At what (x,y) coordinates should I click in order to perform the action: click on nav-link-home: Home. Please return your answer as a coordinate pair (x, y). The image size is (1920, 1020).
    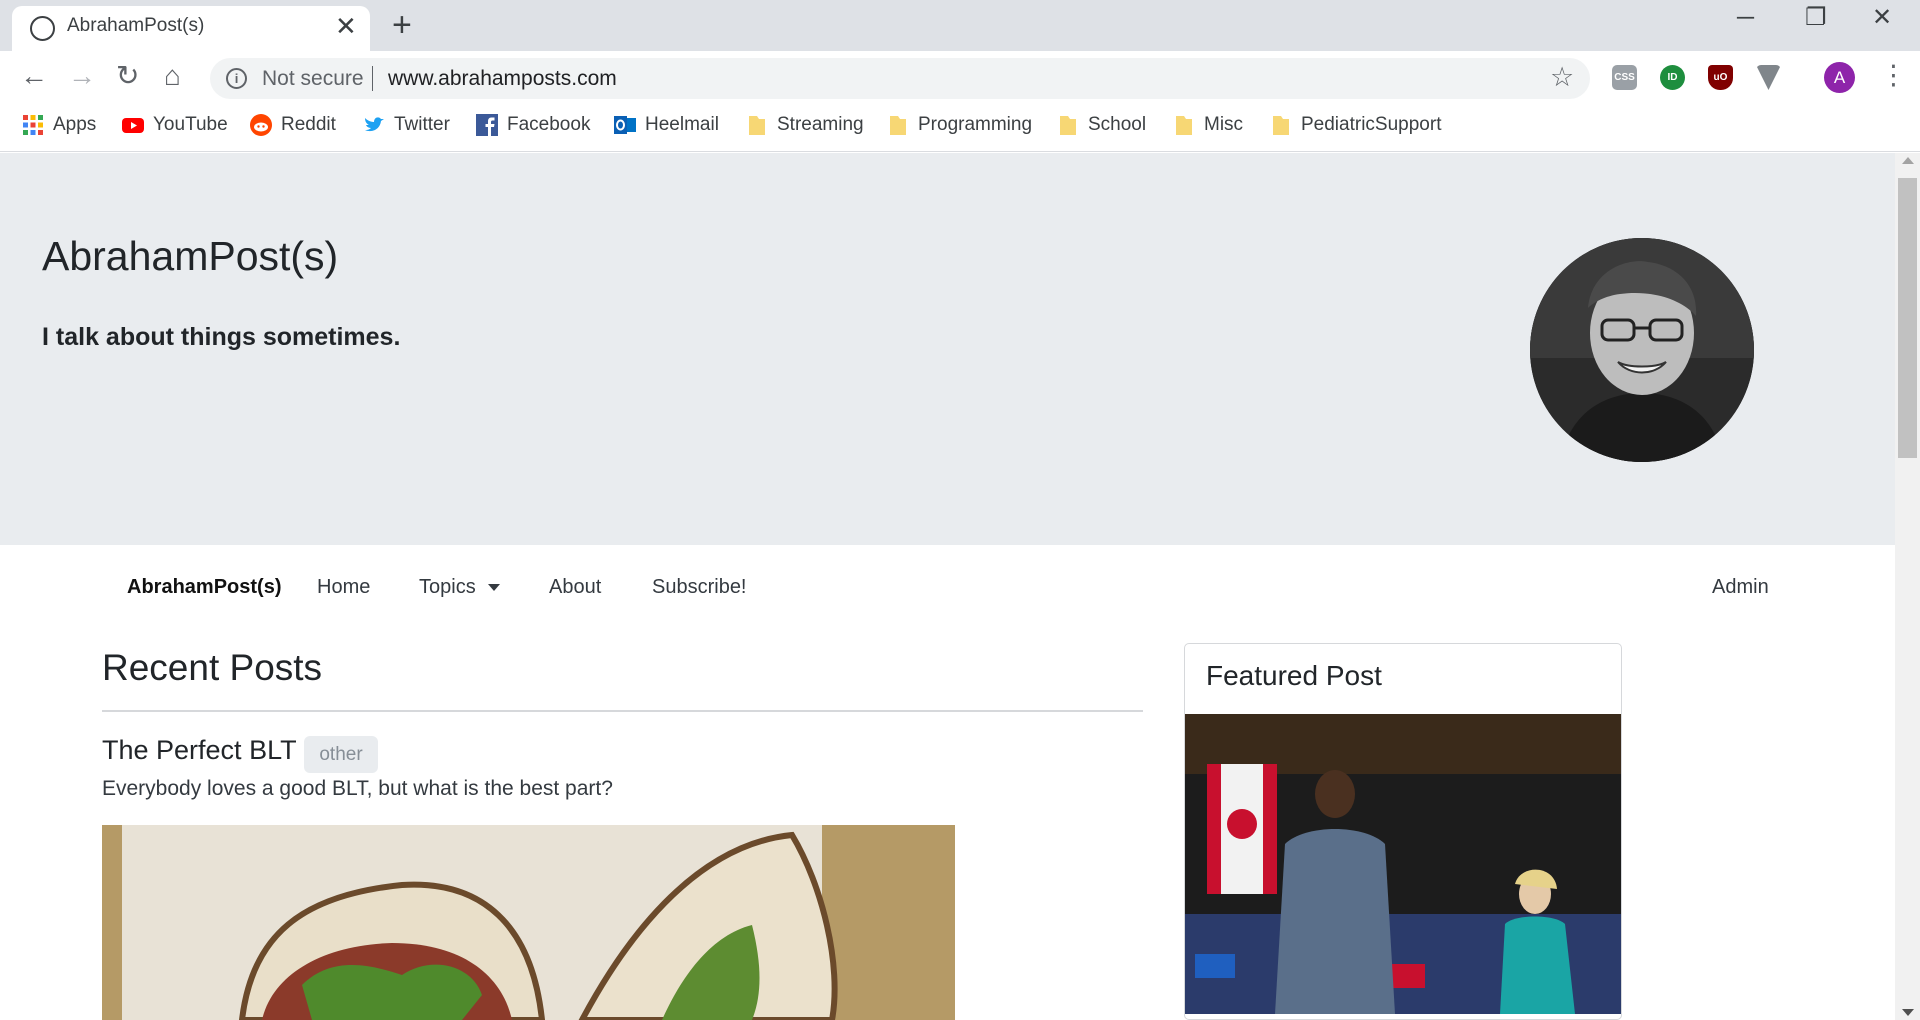
    Looking at the image, I should click on (343, 587).